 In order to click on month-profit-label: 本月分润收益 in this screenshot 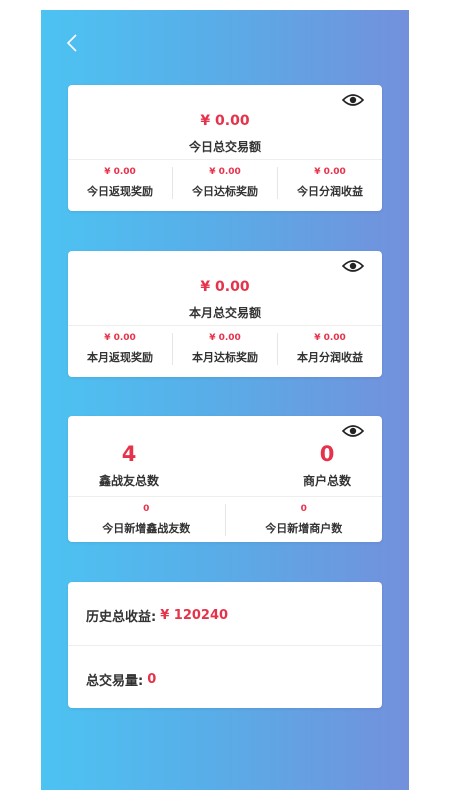, I will do `click(330, 357)`.